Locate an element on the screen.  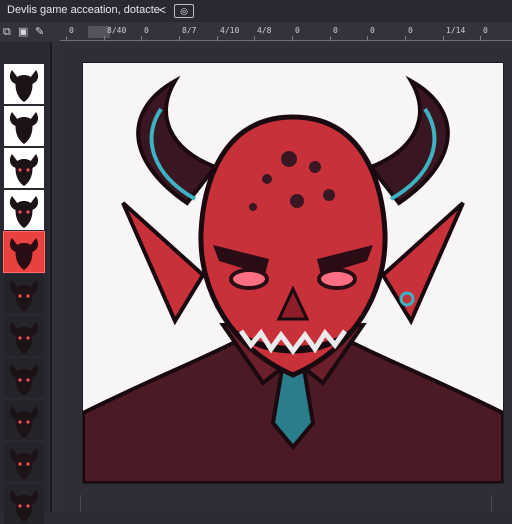
ruler-label: 4/10 is located at coordinates (230, 30).